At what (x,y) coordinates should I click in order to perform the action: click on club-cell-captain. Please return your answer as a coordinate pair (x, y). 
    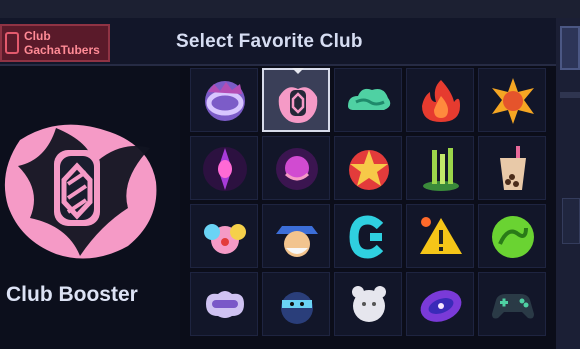
    Looking at the image, I should click on (296, 236).